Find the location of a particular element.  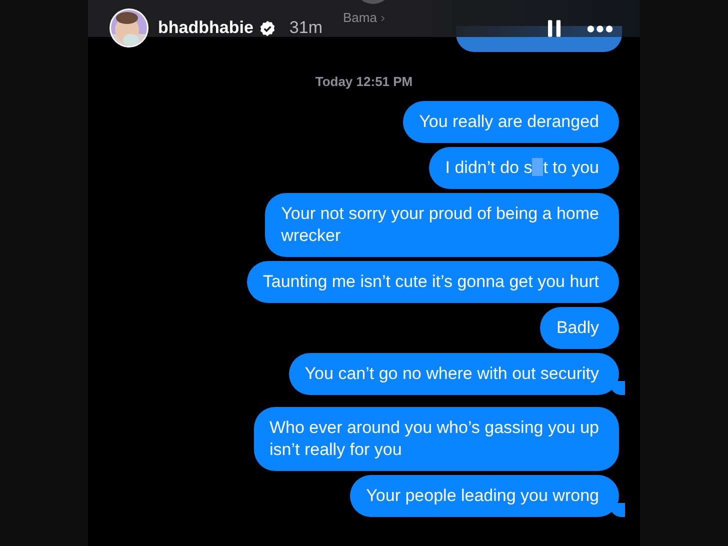

message-bubble: Your people leading you wrong is located at coordinates (487, 496).